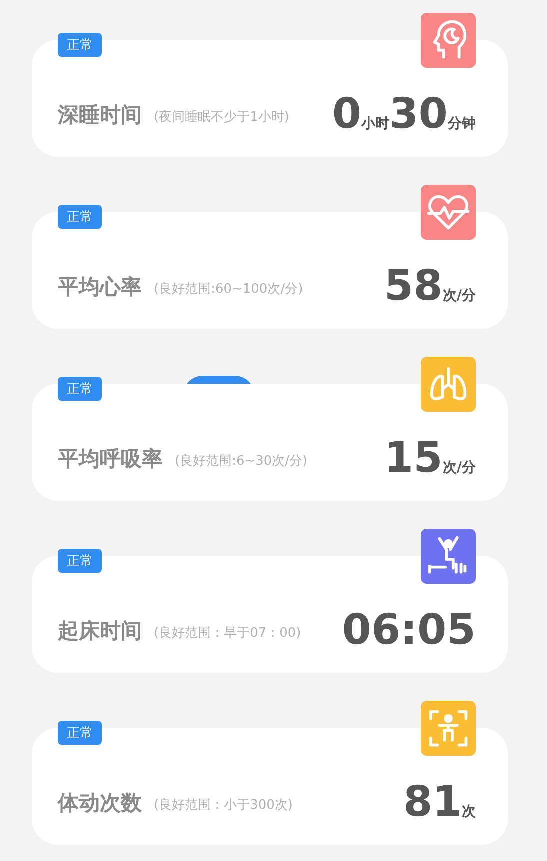  What do you see at coordinates (413, 286) in the screenshot?
I see `metric-value: 58` at bounding box center [413, 286].